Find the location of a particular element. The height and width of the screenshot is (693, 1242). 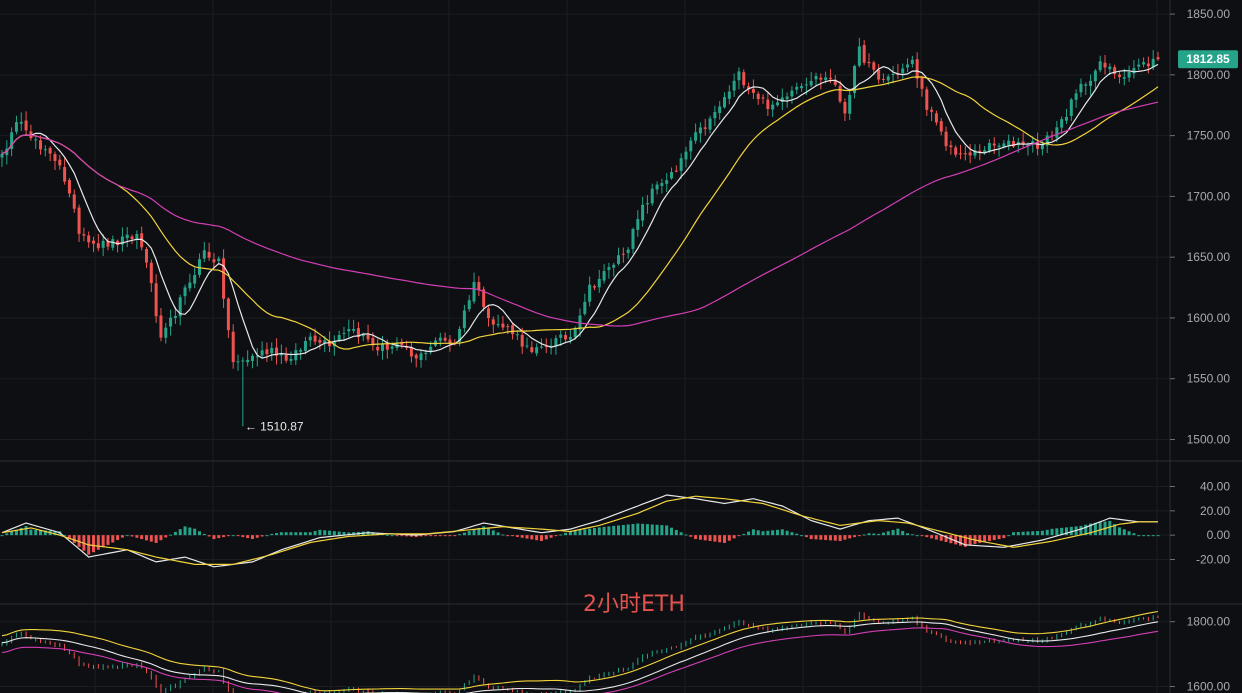

y-axis-tick-label: 1750.00 is located at coordinates (1209, 136).